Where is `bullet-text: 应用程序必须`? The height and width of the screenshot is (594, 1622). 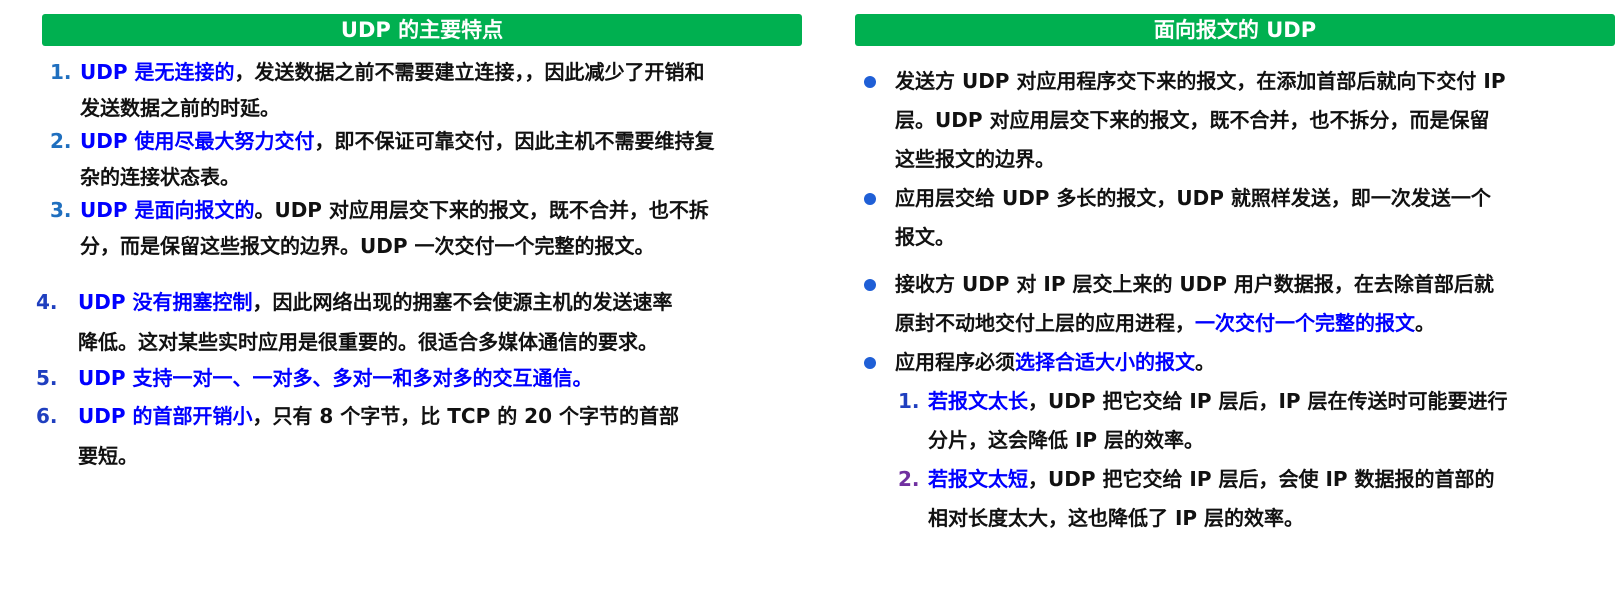
bullet-text: 应用程序必须 is located at coordinates (955, 362).